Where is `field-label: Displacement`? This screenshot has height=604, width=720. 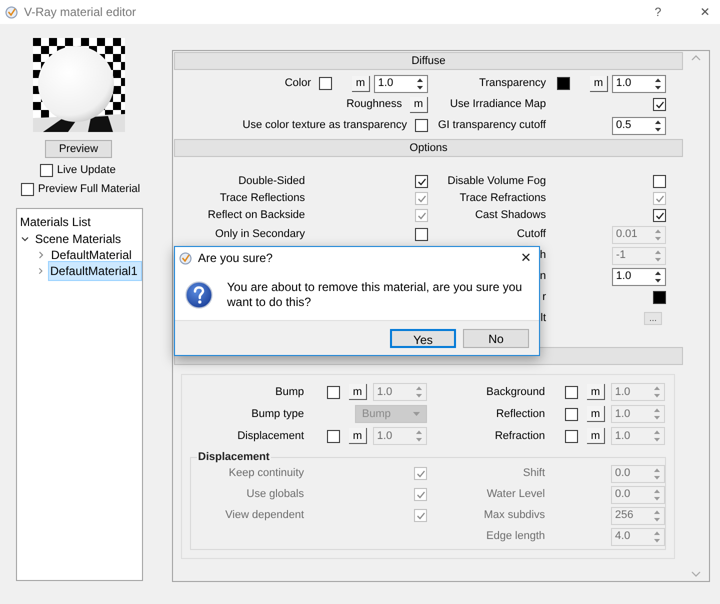
field-label: Displacement is located at coordinates (270, 436).